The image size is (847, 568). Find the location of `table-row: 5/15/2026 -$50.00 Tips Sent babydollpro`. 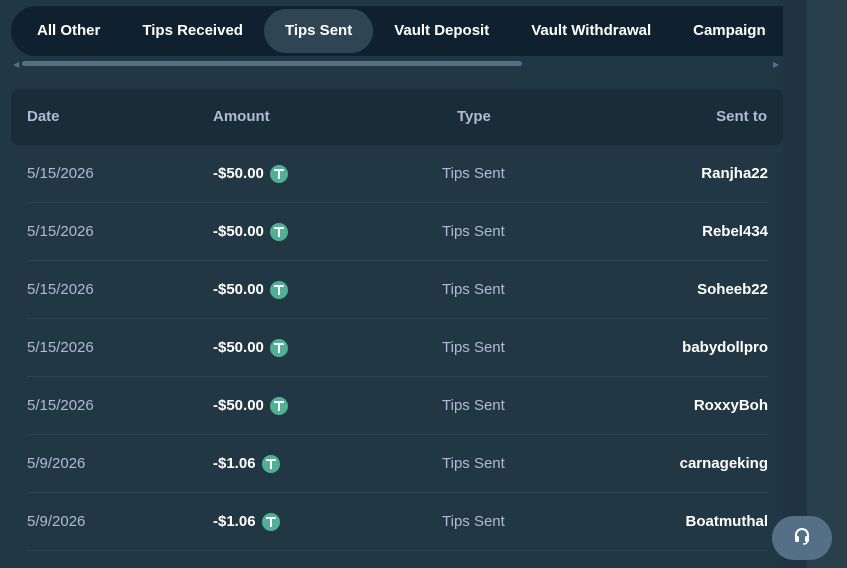

table-row: 5/15/2026 -$50.00 Tips Sent babydollpro is located at coordinates (397, 348).